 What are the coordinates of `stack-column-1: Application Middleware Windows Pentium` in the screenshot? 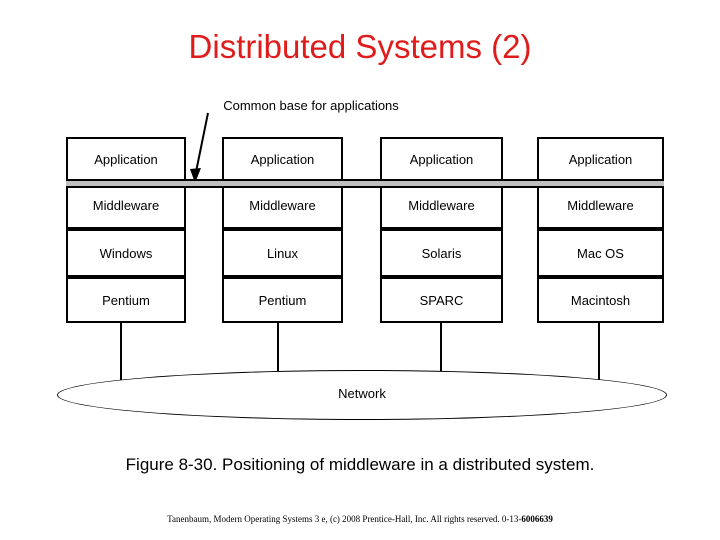 It's located at (126, 230).